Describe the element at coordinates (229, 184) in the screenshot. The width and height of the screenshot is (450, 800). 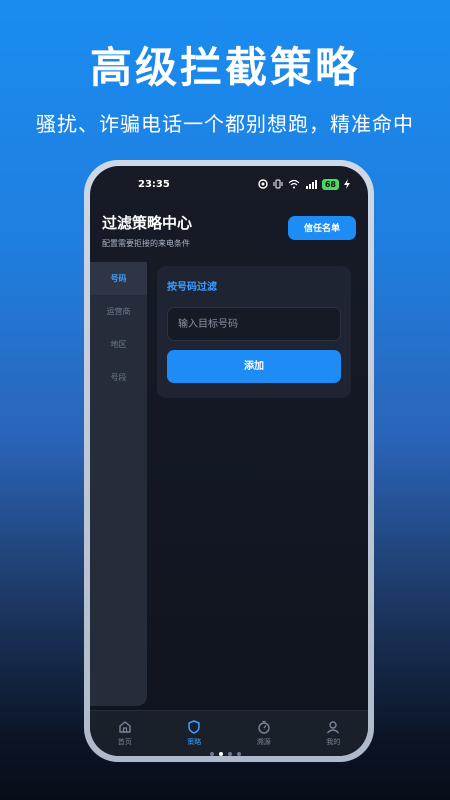
I see `status-bar: 23:35 68` at that location.